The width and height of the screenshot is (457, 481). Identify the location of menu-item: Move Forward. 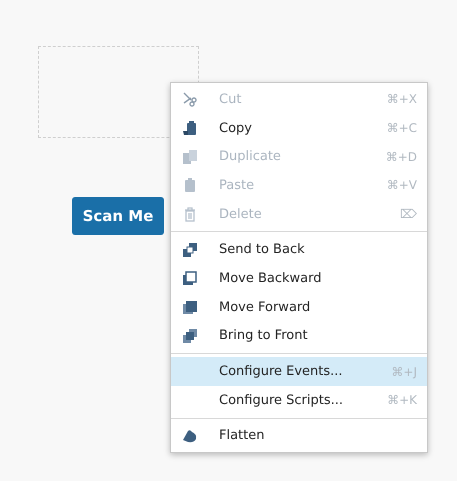
(299, 307).